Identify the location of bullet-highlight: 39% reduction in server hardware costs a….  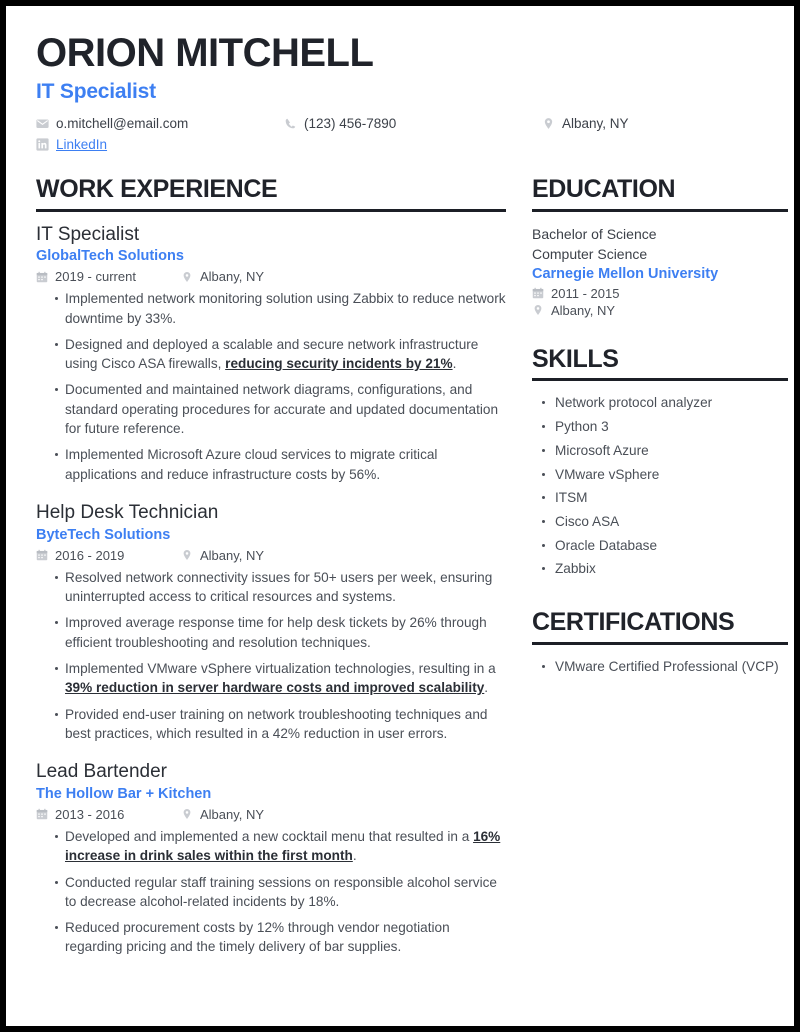
(275, 688).